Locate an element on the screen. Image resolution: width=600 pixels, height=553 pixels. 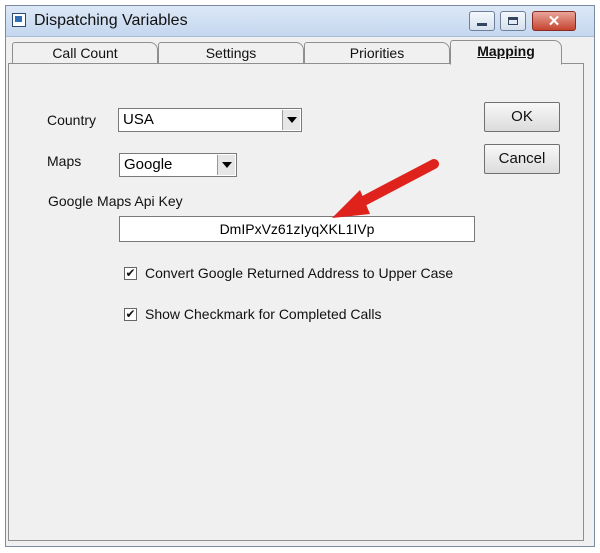
country-select: USA is located at coordinates (210, 120).